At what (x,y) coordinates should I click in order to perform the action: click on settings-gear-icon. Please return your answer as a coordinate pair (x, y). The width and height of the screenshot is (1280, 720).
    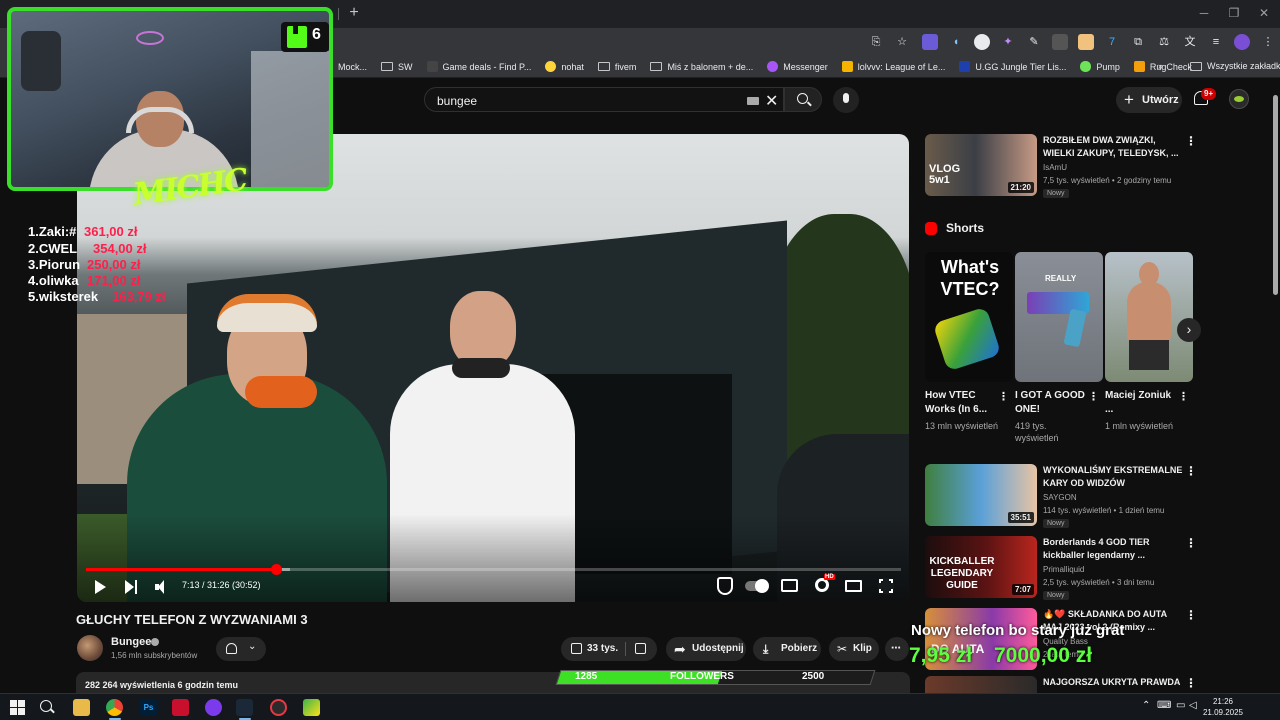
    Looking at the image, I should click on (822, 585).